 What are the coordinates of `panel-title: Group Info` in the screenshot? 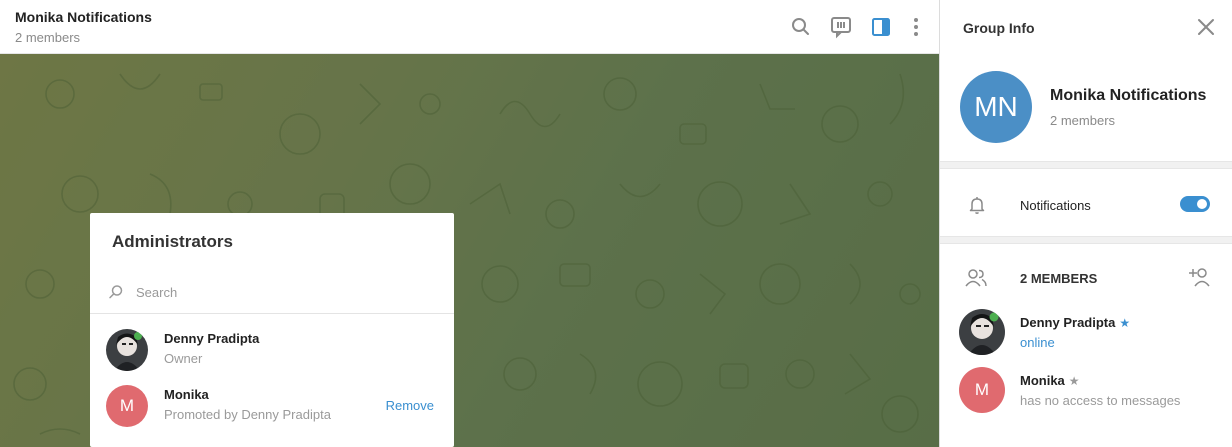 It's located at (999, 28).